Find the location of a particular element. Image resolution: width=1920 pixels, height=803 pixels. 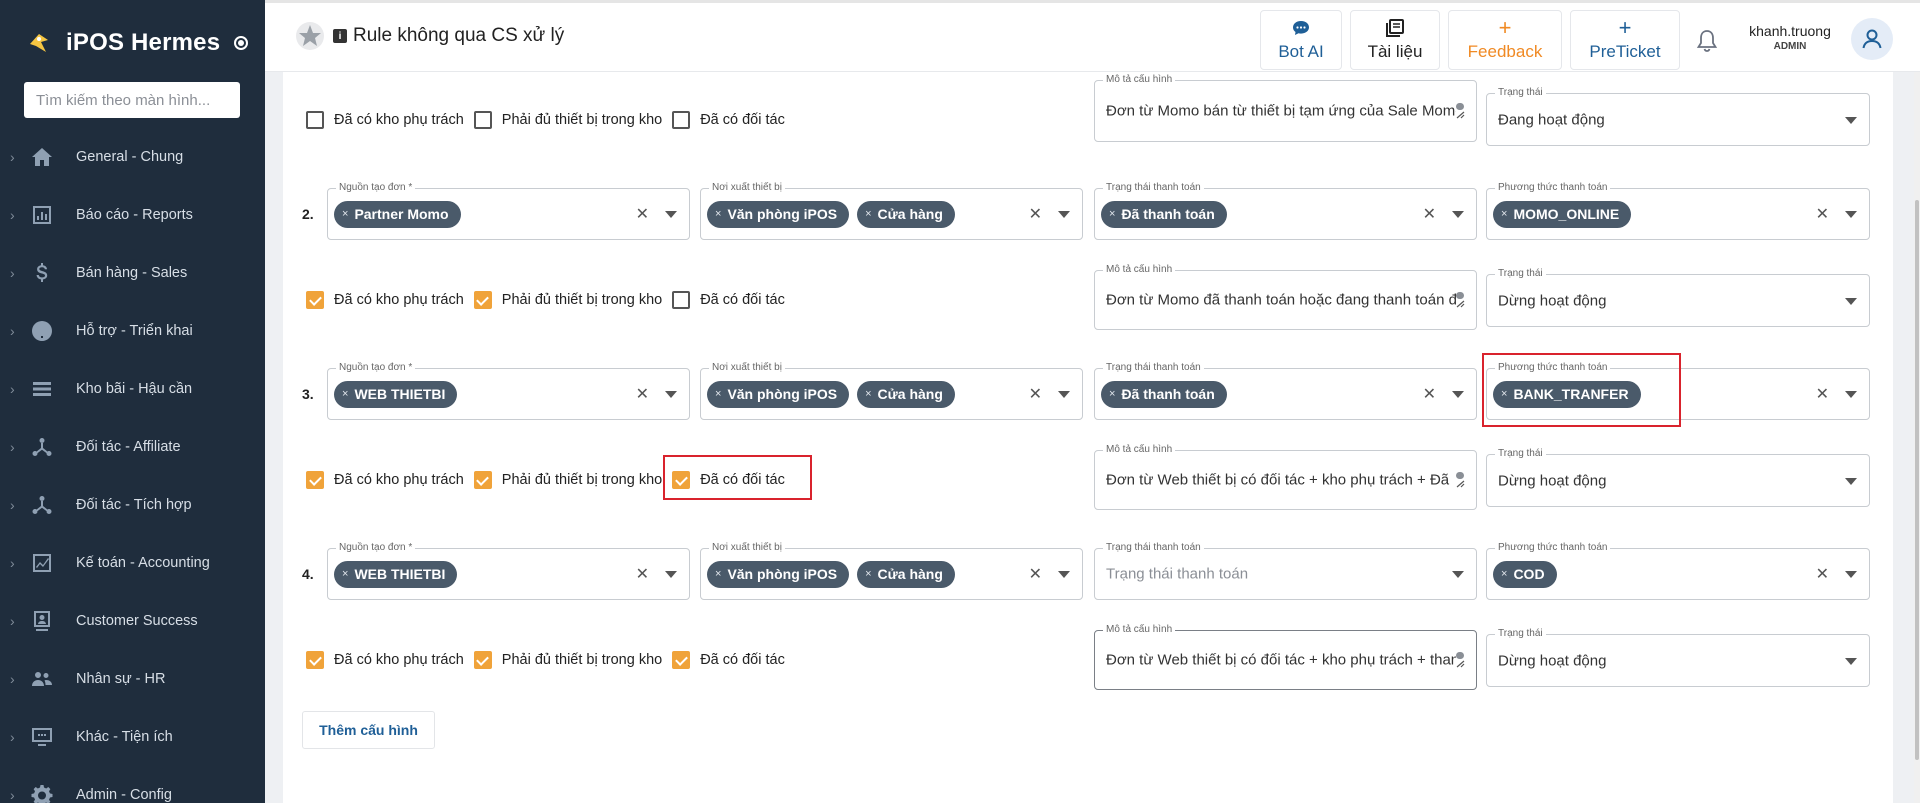

sidebar-search-input is located at coordinates (132, 100).